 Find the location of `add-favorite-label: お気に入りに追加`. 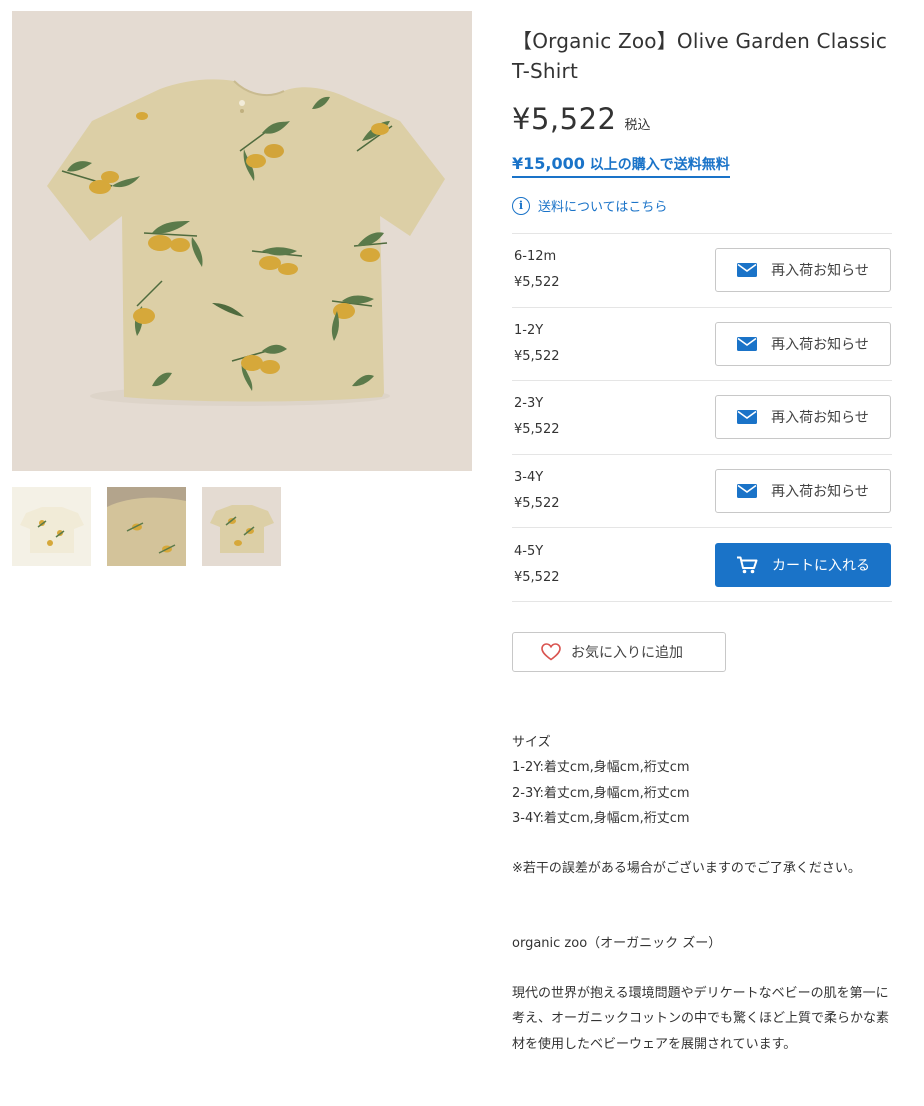

add-favorite-label: お気に入りに追加 is located at coordinates (627, 652).